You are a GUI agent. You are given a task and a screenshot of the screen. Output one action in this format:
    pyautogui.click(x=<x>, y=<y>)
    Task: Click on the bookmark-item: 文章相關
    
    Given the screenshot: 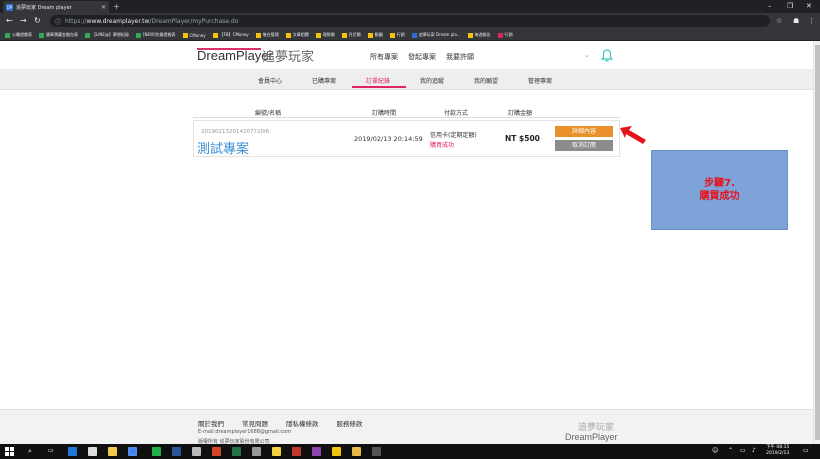 What is the action you would take?
    pyautogui.click(x=297, y=35)
    